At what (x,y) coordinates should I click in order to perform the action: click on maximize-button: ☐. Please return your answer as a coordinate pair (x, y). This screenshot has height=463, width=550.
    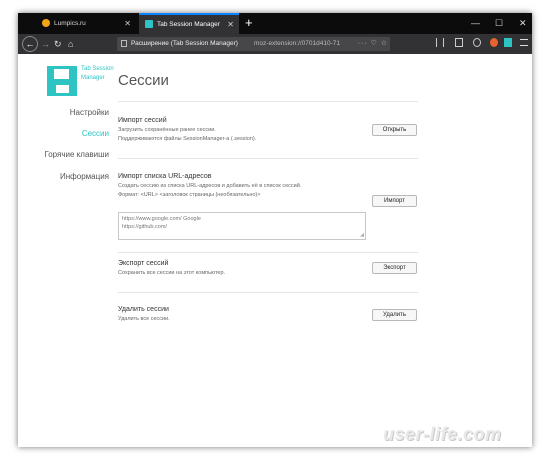
    Looking at the image, I should click on (499, 23).